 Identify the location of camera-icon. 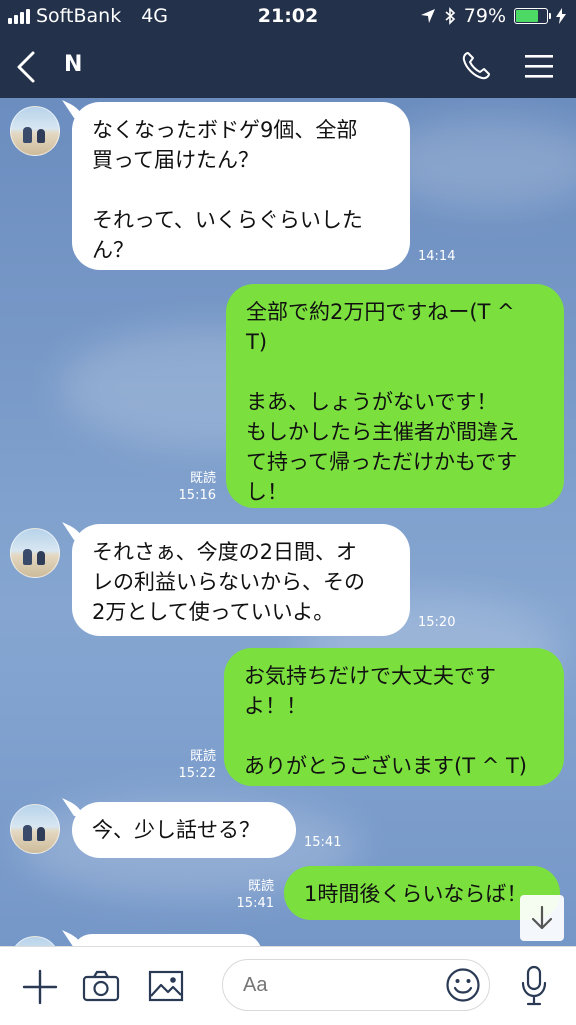
(101, 986).